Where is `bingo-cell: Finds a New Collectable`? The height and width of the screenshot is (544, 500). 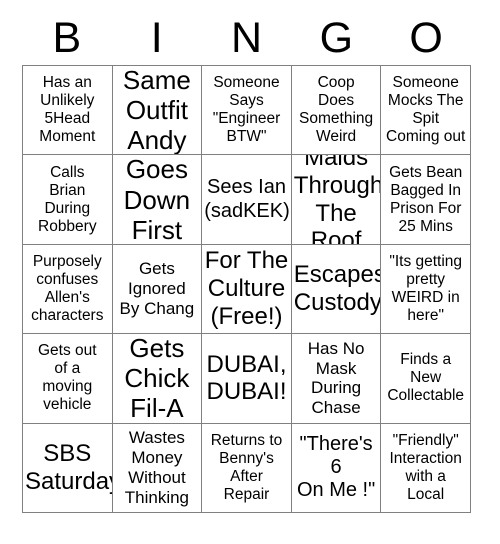 bingo-cell: Finds a New Collectable is located at coordinates (426, 379).